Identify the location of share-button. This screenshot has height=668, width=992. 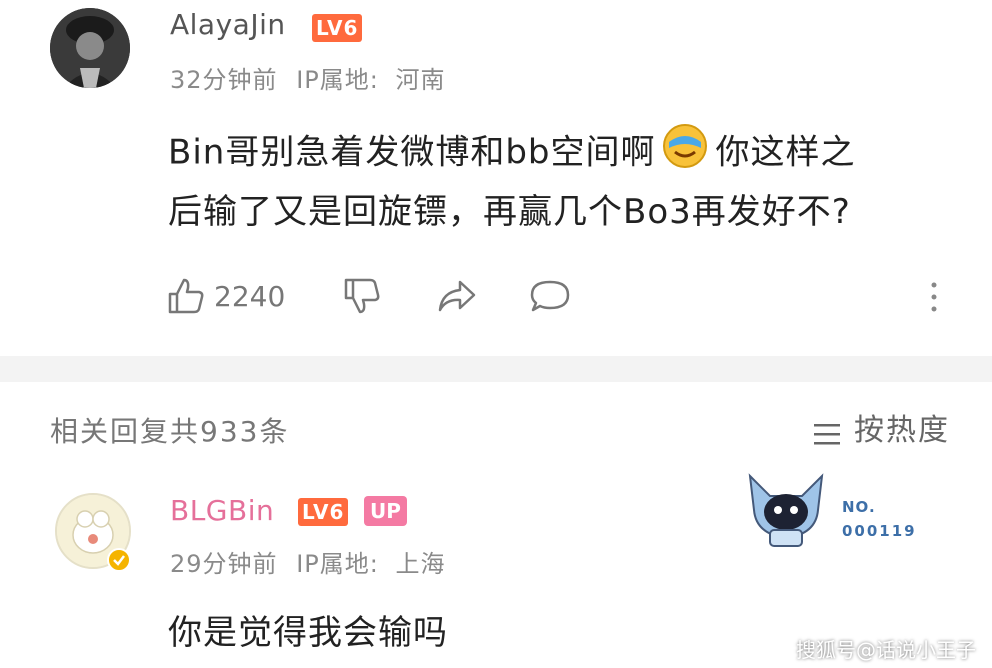
(457, 298).